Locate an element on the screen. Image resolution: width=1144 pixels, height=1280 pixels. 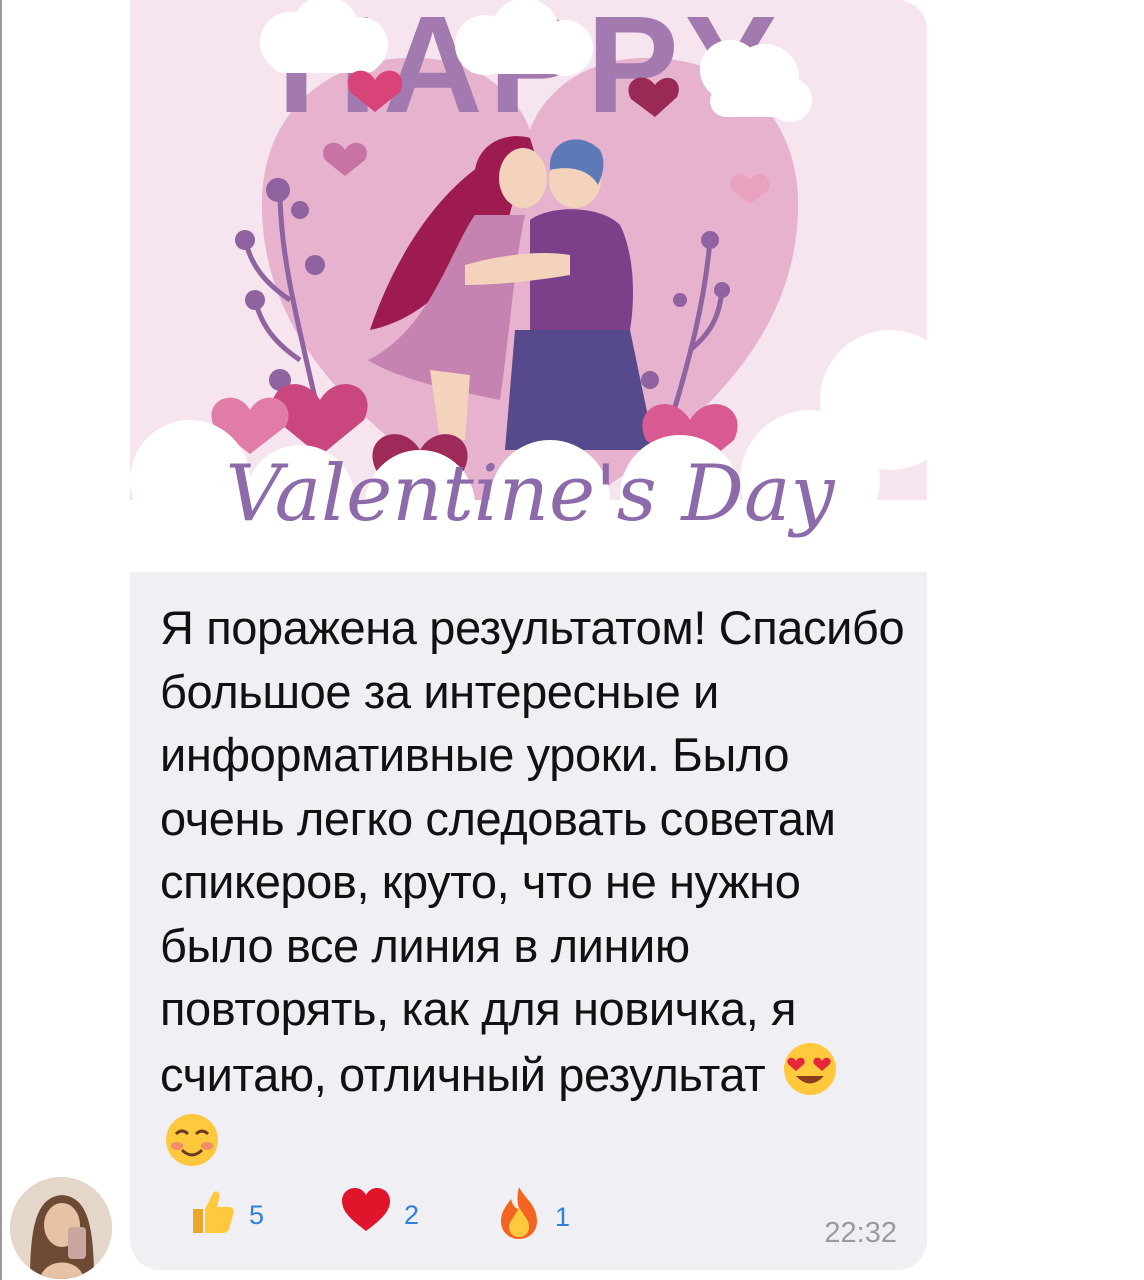
heart-icon is located at coordinates (366, 1213).